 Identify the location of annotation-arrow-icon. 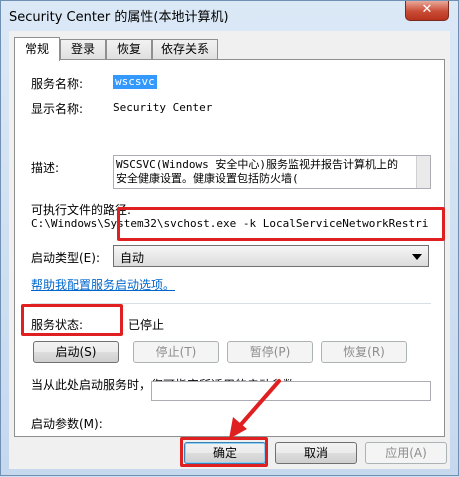
(255, 409).